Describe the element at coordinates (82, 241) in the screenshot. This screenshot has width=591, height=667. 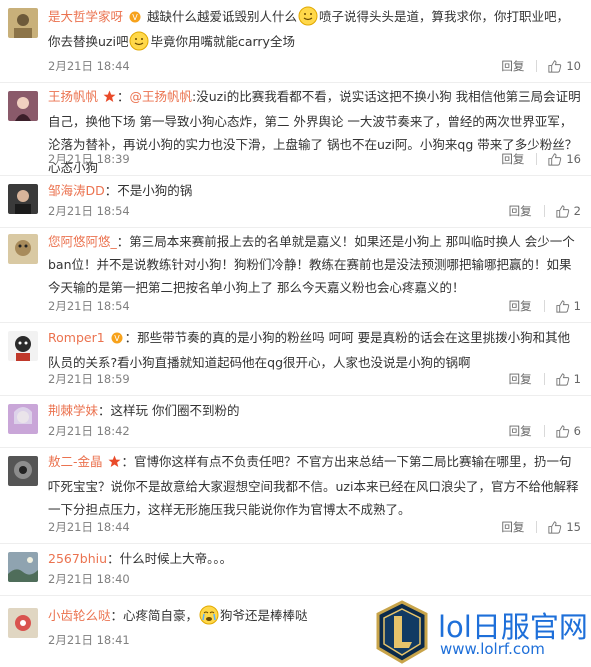
I see `username: 您阿悠阿悠_` at that location.